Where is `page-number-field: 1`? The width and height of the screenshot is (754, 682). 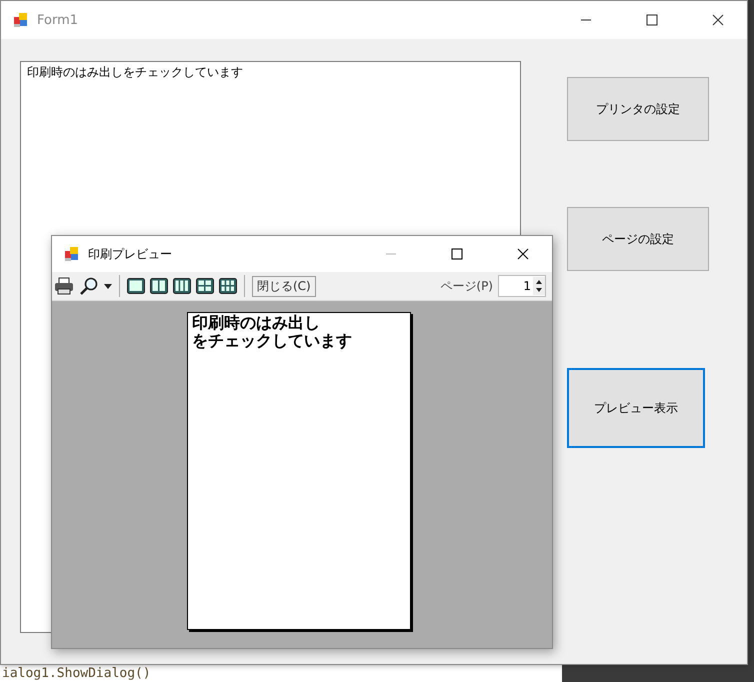 page-number-field: 1 is located at coordinates (522, 286).